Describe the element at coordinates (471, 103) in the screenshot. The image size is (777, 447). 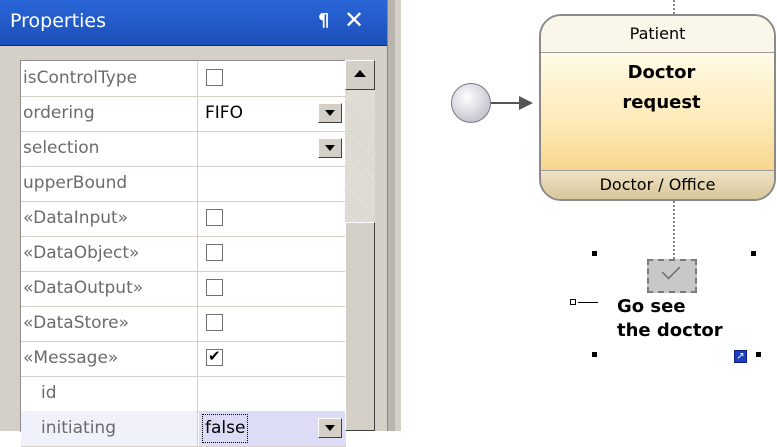
I see `start-event` at that location.